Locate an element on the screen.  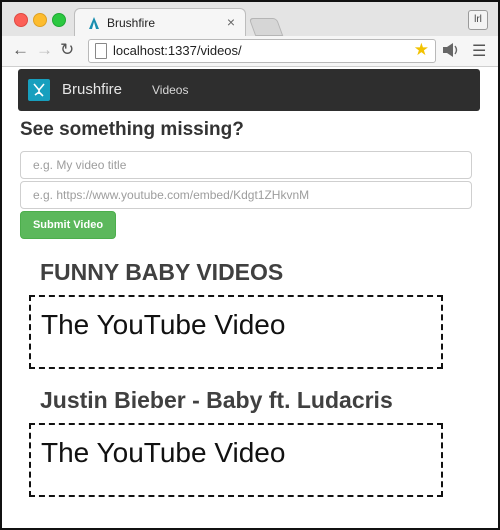
window-close-button is located at coordinates (21, 20).